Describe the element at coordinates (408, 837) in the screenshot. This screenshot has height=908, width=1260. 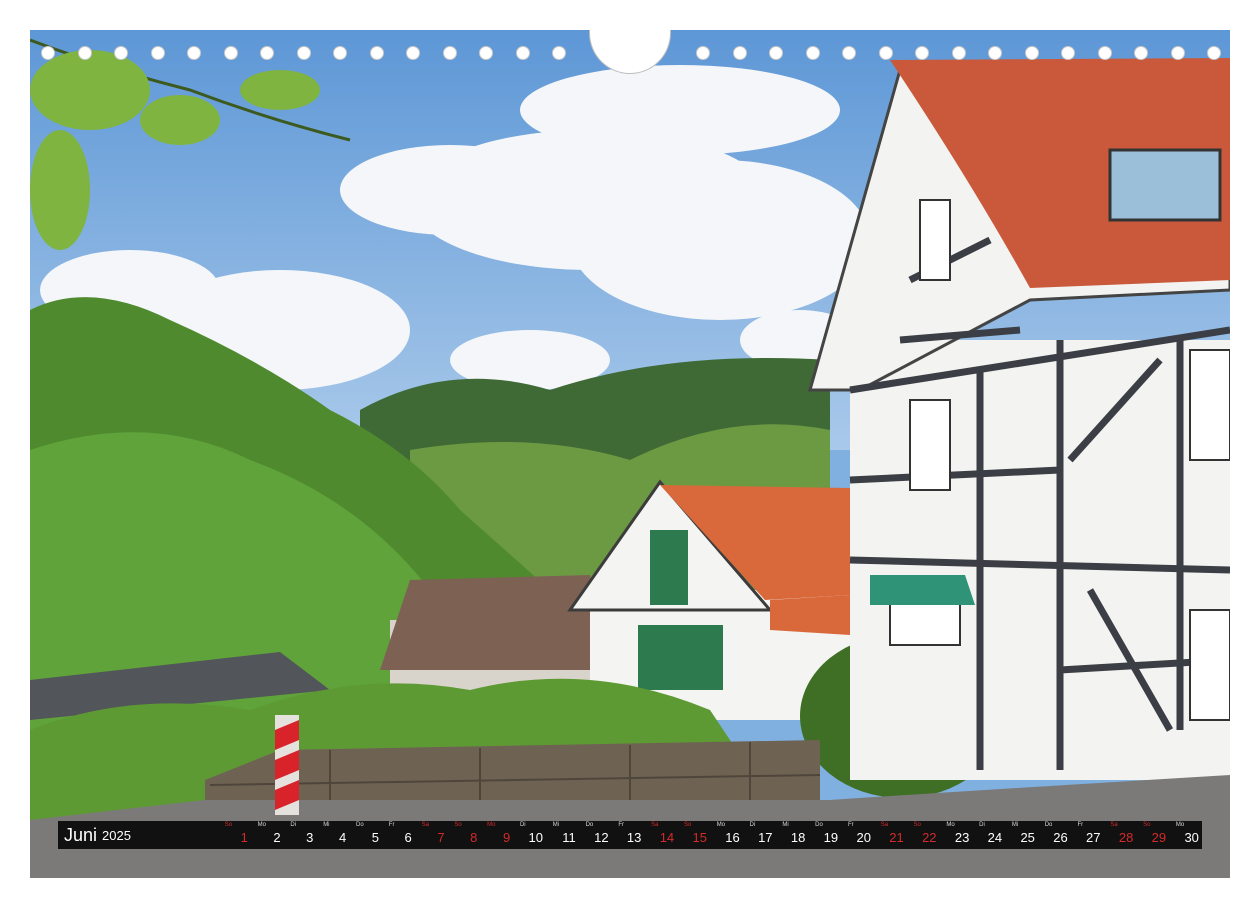
I see `day-number: 6` at that location.